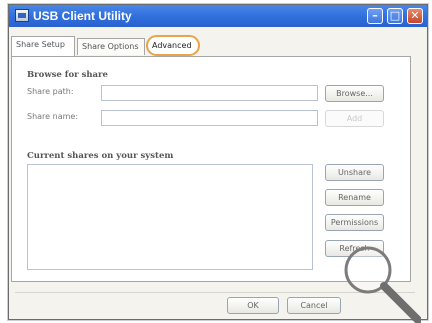 The image size is (432, 323). What do you see at coordinates (354, 222) in the screenshot?
I see `permissions-button: Permissions` at bounding box center [354, 222].